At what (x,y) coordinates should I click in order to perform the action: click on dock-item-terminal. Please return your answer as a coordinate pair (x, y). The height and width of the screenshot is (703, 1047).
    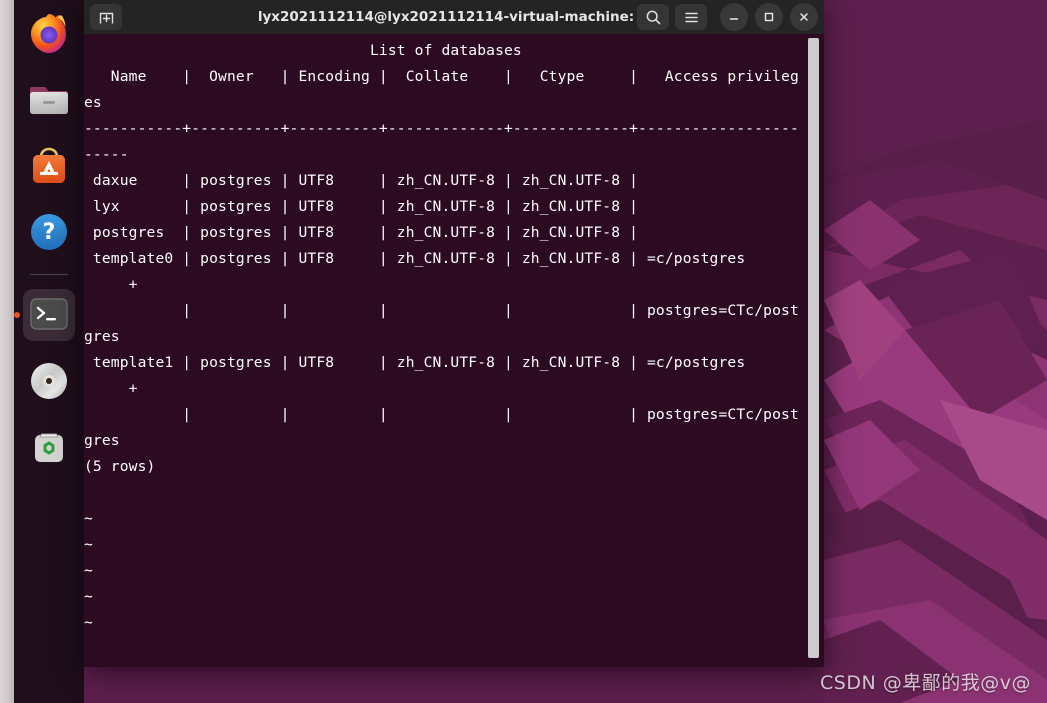
    Looking at the image, I should click on (44, 315).